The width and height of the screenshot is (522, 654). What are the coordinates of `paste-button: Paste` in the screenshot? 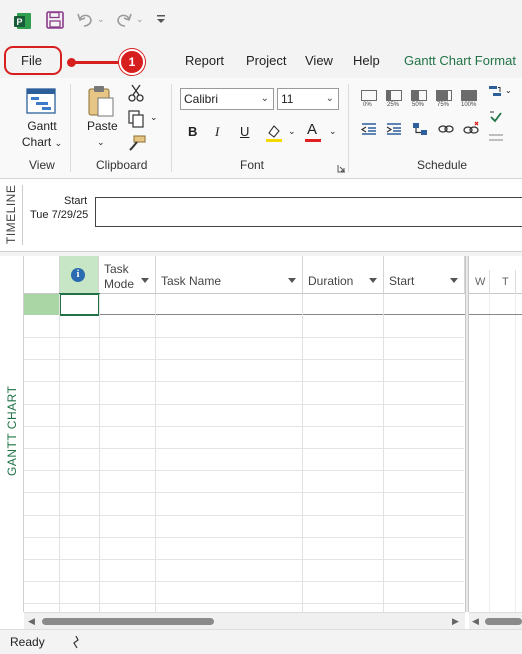 It's located at (102, 126).